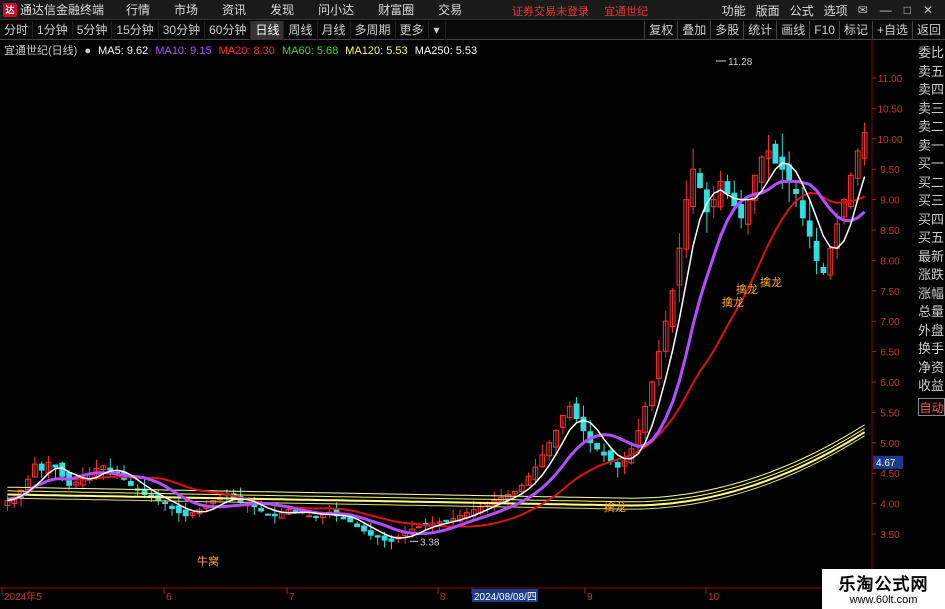  Describe the element at coordinates (931, 406) in the screenshot. I see `auto-button: 自动` at that location.